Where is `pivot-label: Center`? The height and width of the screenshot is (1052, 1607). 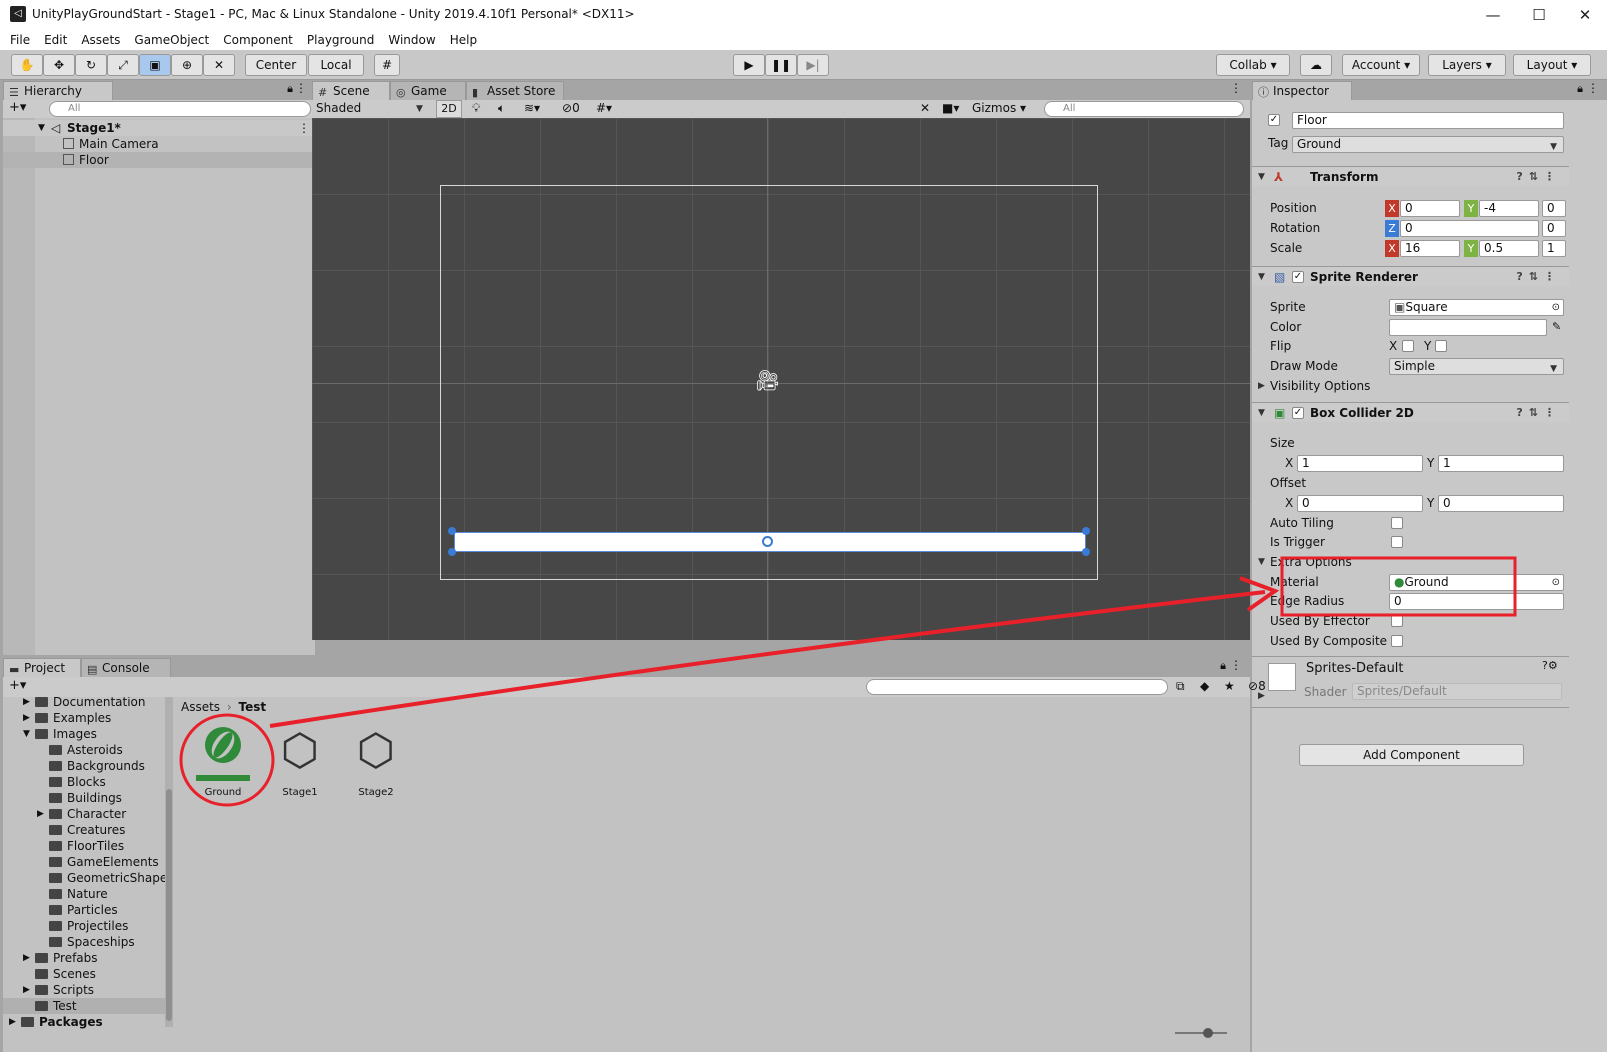 pivot-label: Center is located at coordinates (276, 65).